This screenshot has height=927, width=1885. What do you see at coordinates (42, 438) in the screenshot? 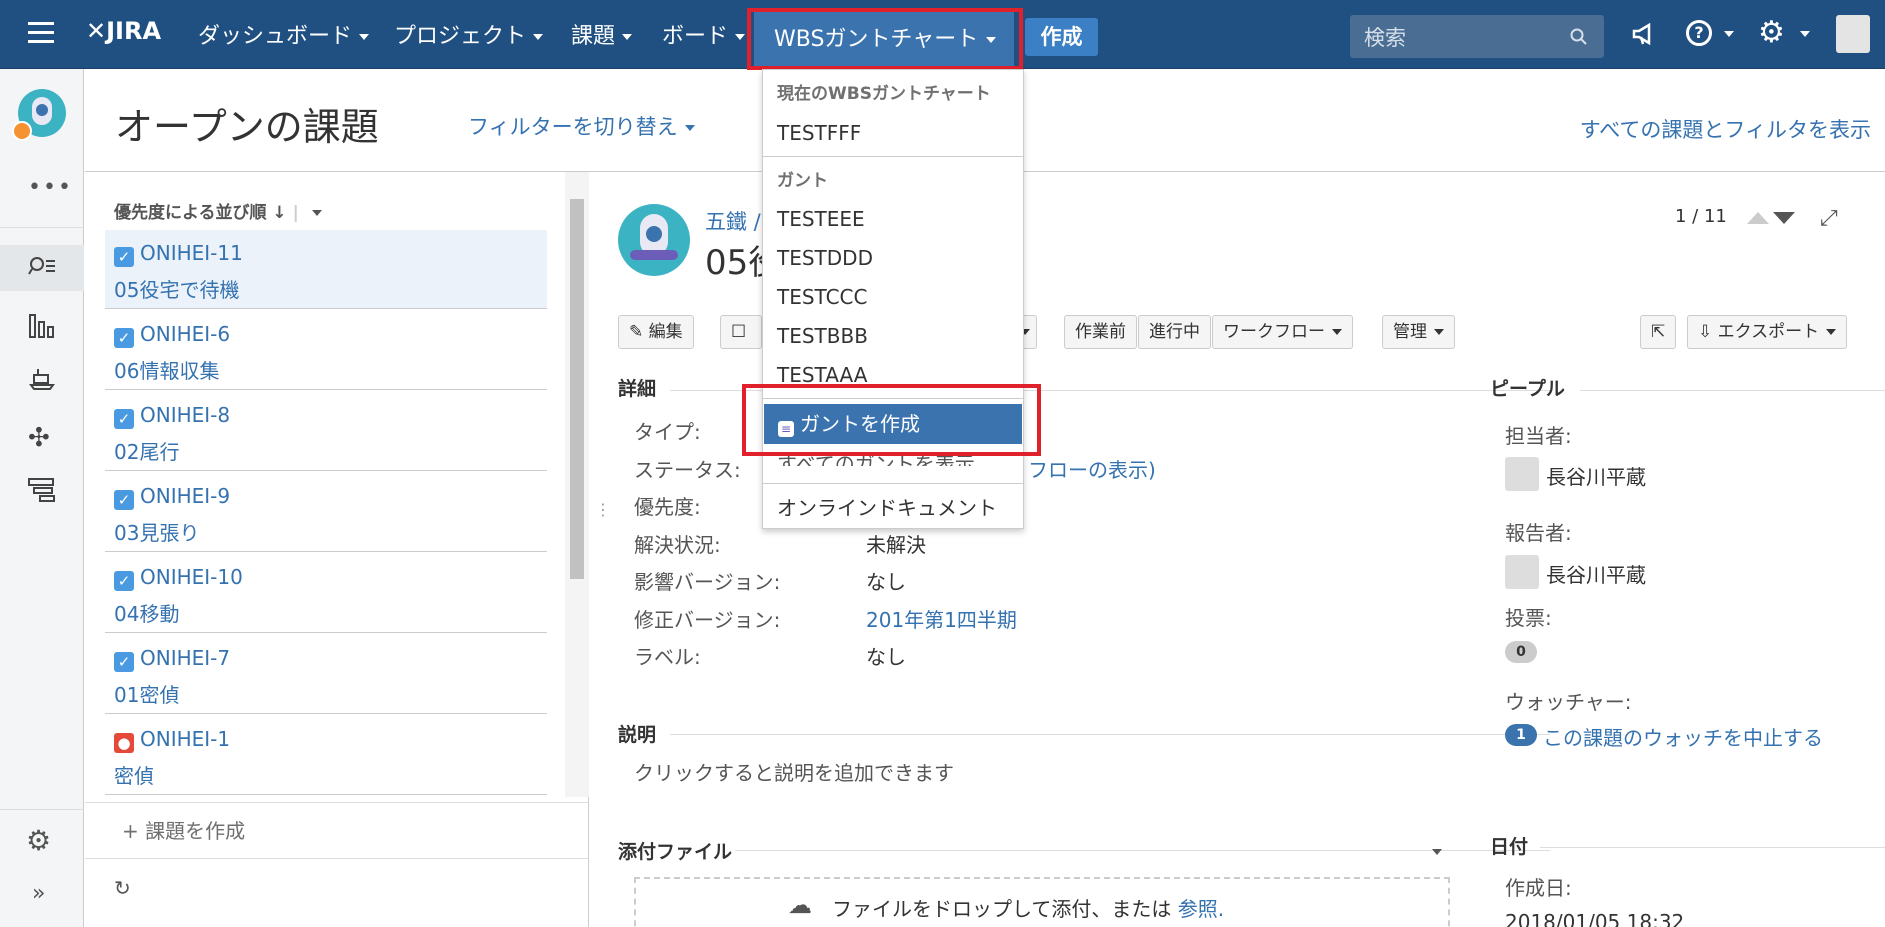
I see `components-puzzle-icon: ✣` at bounding box center [42, 438].